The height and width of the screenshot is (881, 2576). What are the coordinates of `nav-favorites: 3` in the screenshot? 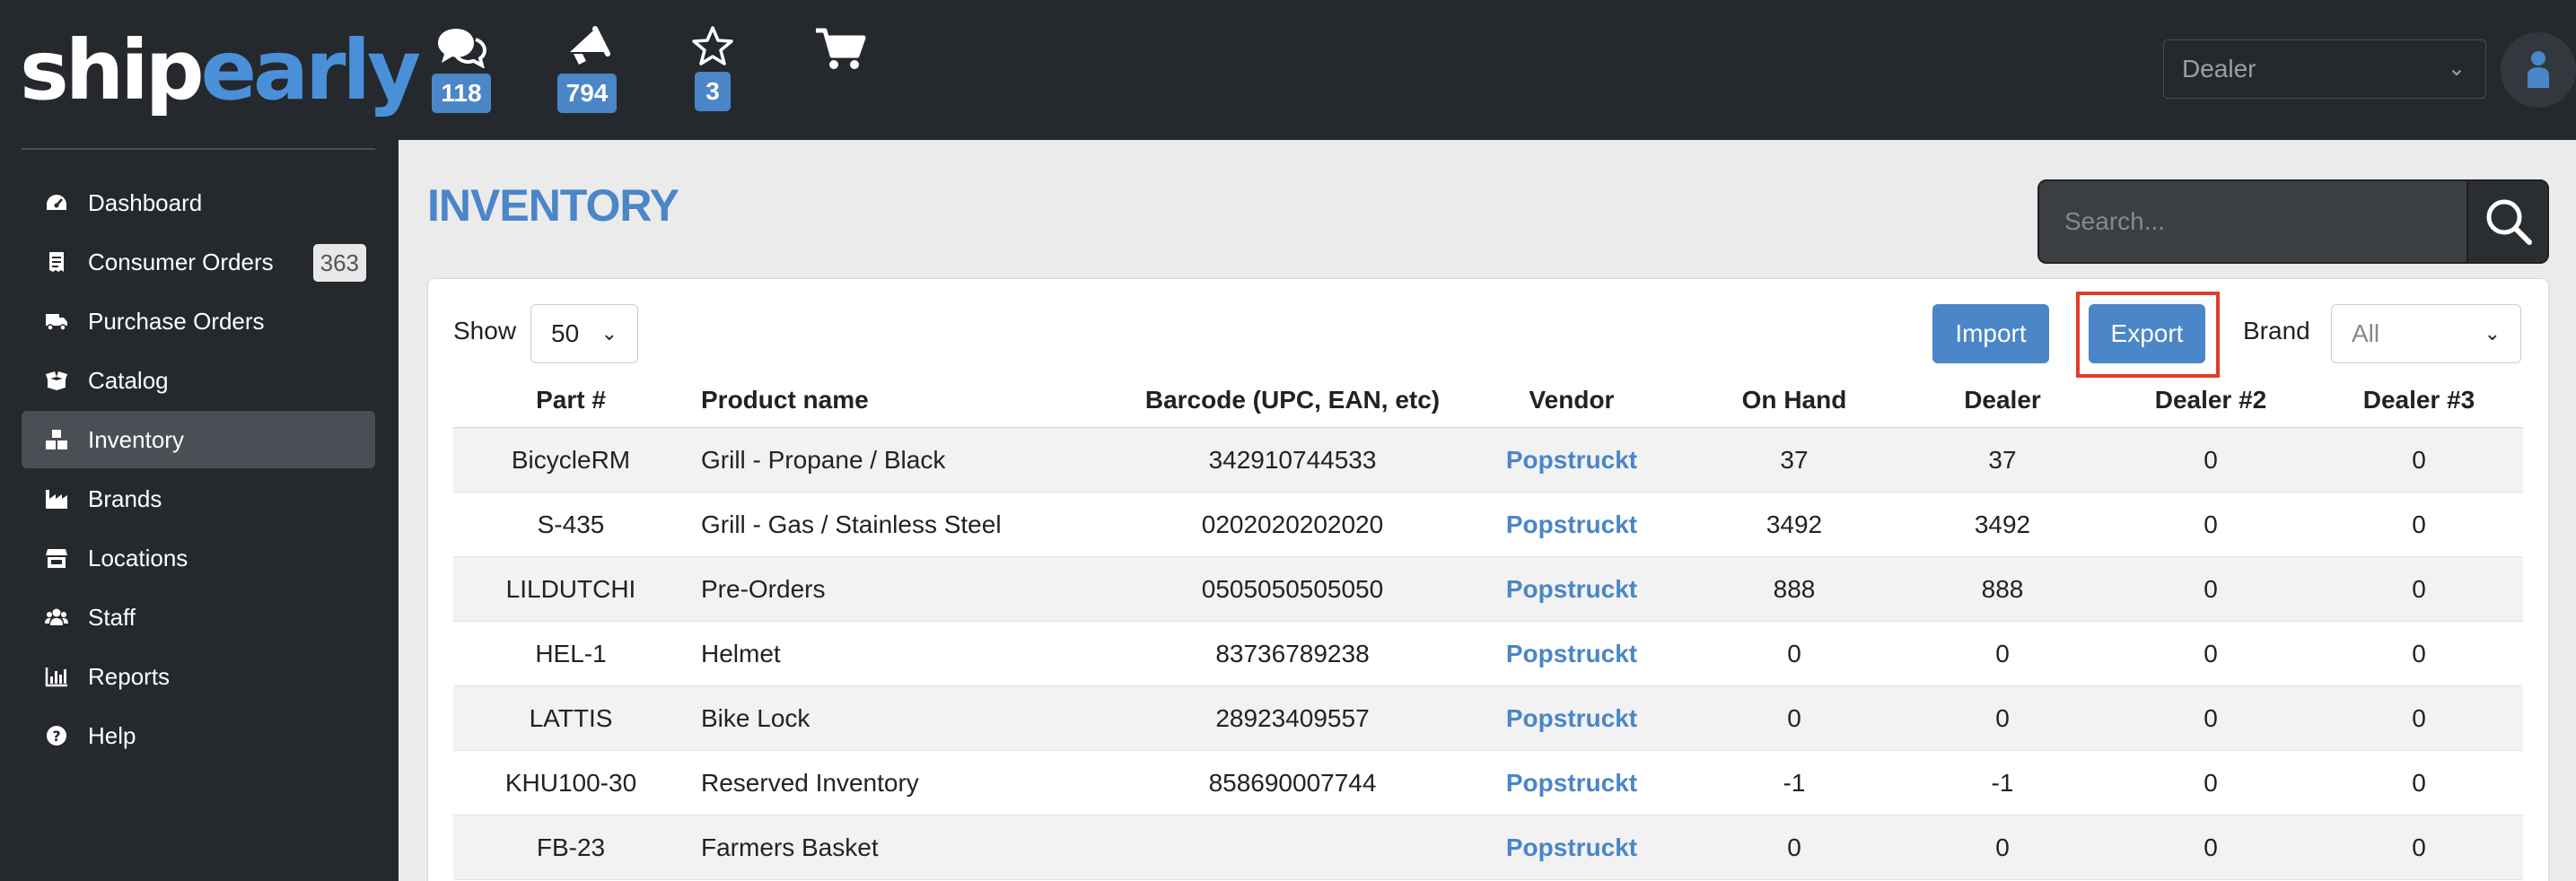 It's located at (713, 68).